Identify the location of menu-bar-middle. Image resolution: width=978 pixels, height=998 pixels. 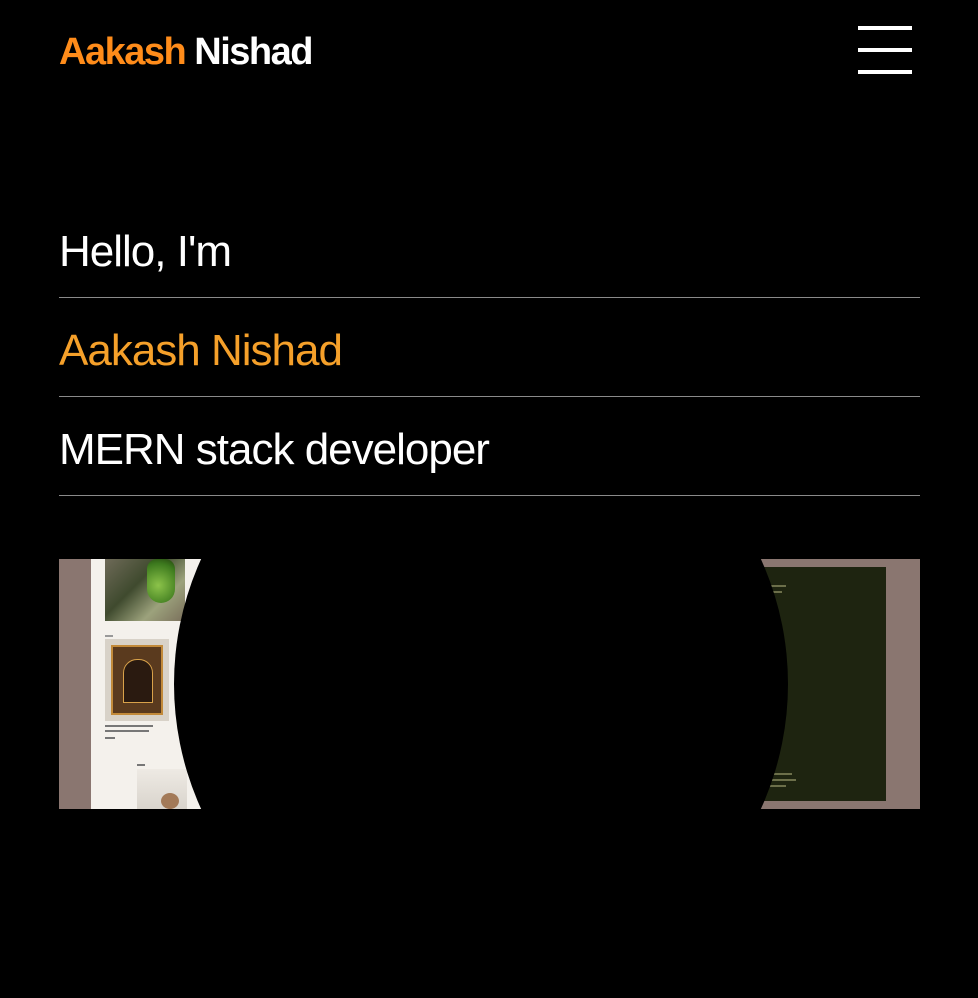
(885, 50).